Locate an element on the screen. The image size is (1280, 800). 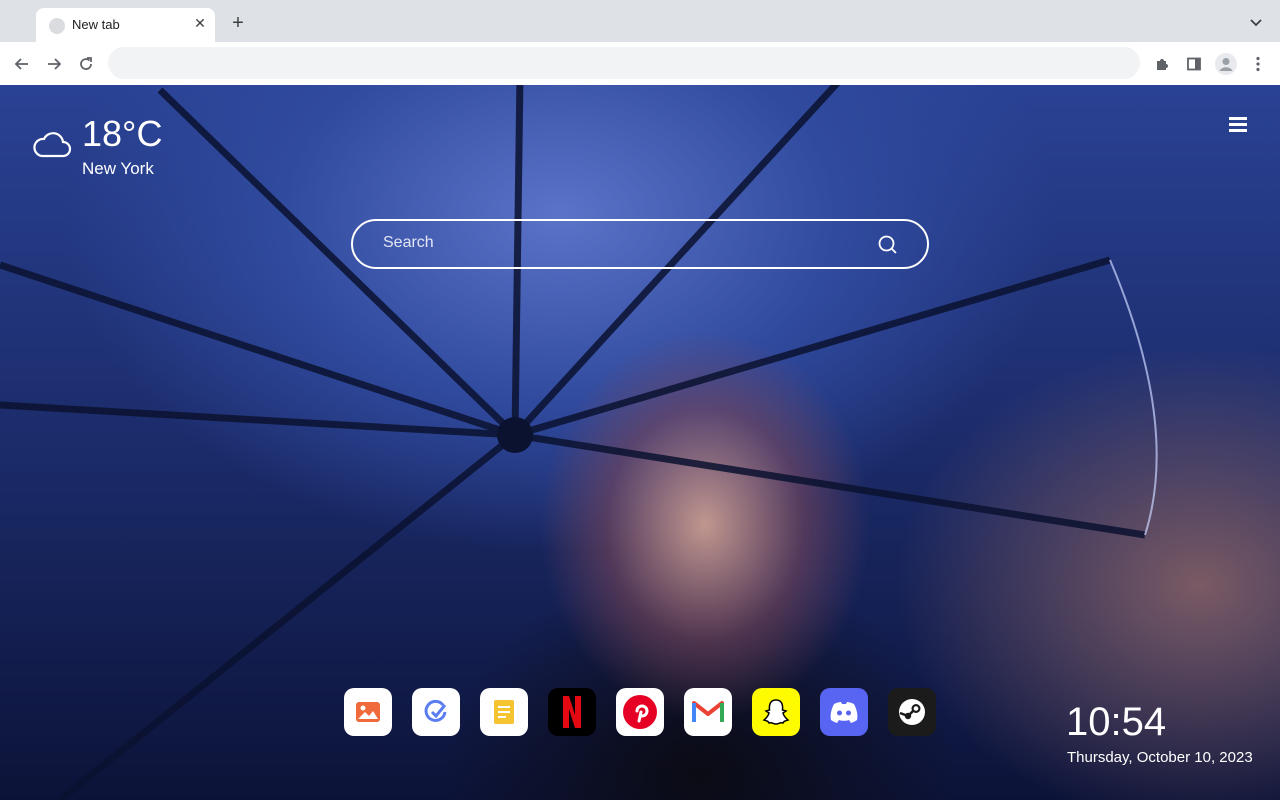
side-panel-icon is located at coordinates (1194, 64).